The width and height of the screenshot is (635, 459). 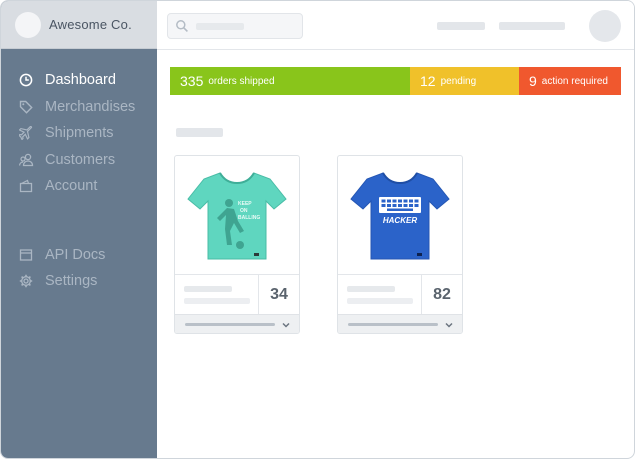 I want to click on product-meta: 34, so click(x=237, y=294).